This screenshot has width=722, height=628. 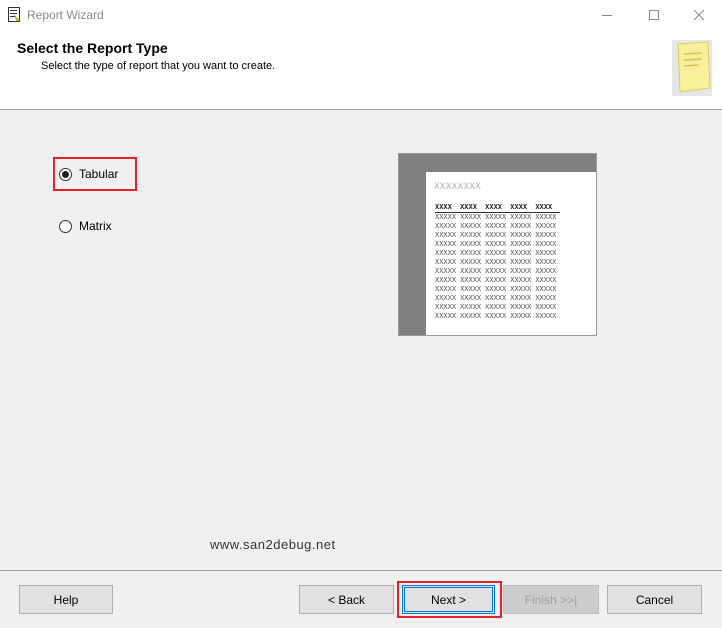 What do you see at coordinates (88, 174) in the screenshot?
I see `radio-tabular: Tabular` at bounding box center [88, 174].